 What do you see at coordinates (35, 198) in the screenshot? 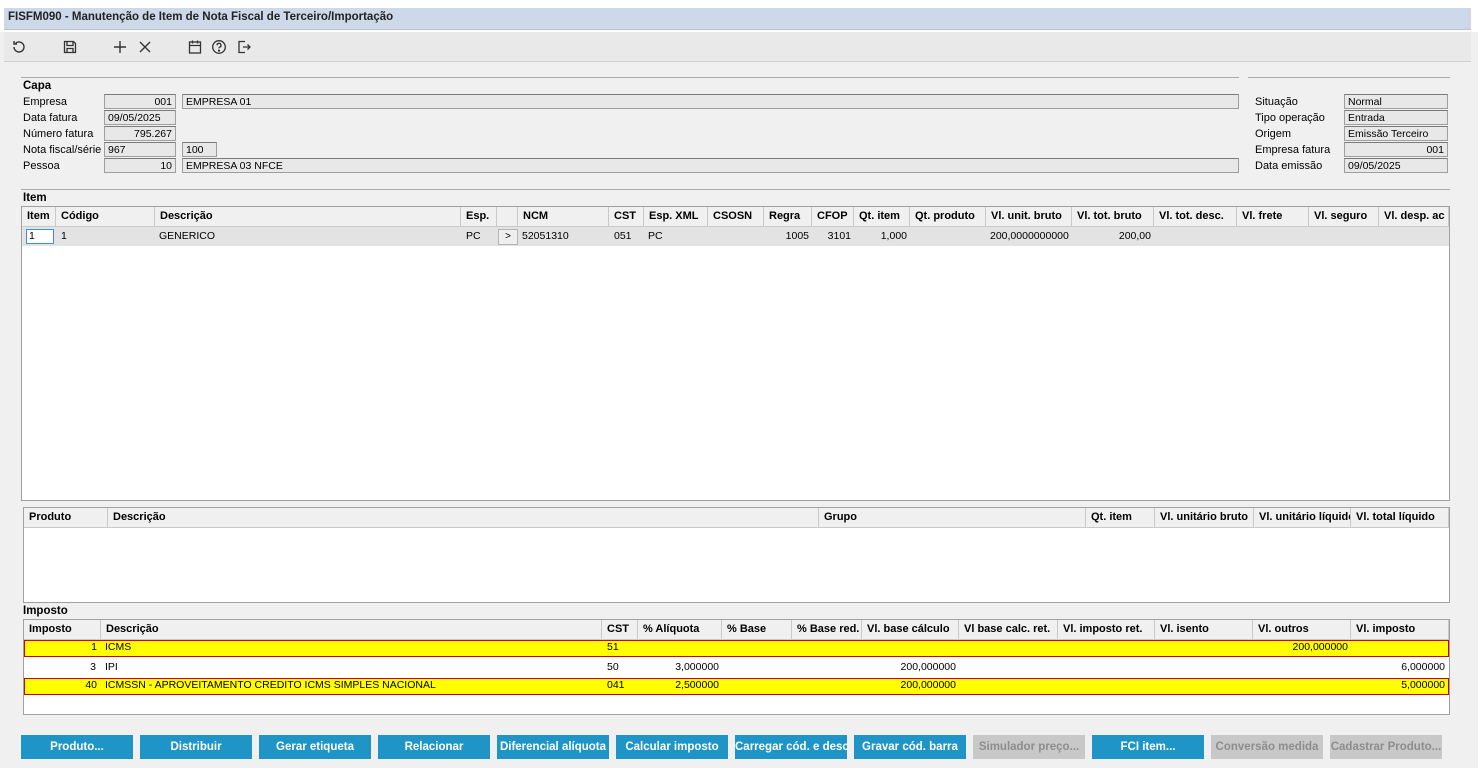
I see `item-title: Item` at bounding box center [35, 198].